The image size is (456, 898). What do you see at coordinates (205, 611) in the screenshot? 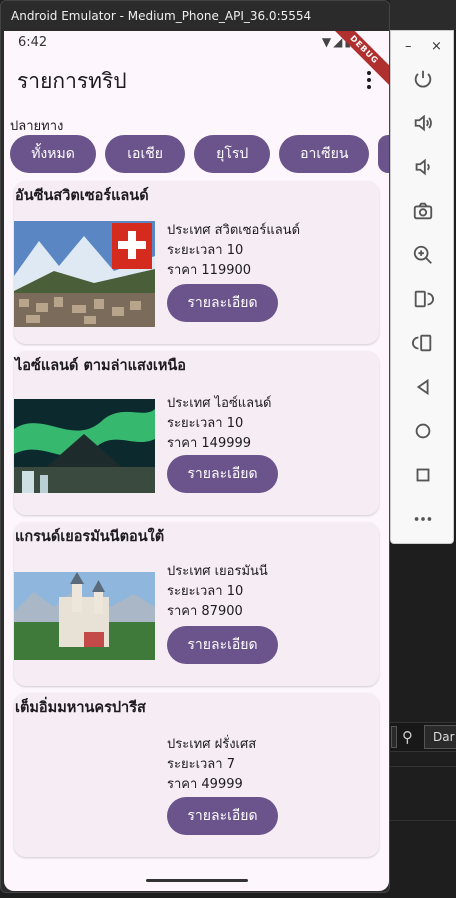
I see `trip-price: ราคา 87900` at bounding box center [205, 611].